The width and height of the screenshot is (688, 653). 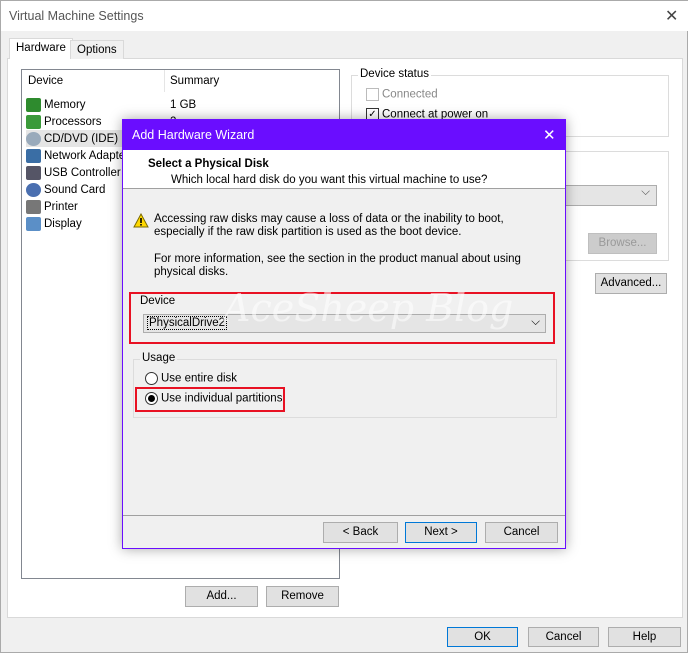 What do you see at coordinates (482, 637) in the screenshot?
I see `ok-button: OK` at bounding box center [482, 637].